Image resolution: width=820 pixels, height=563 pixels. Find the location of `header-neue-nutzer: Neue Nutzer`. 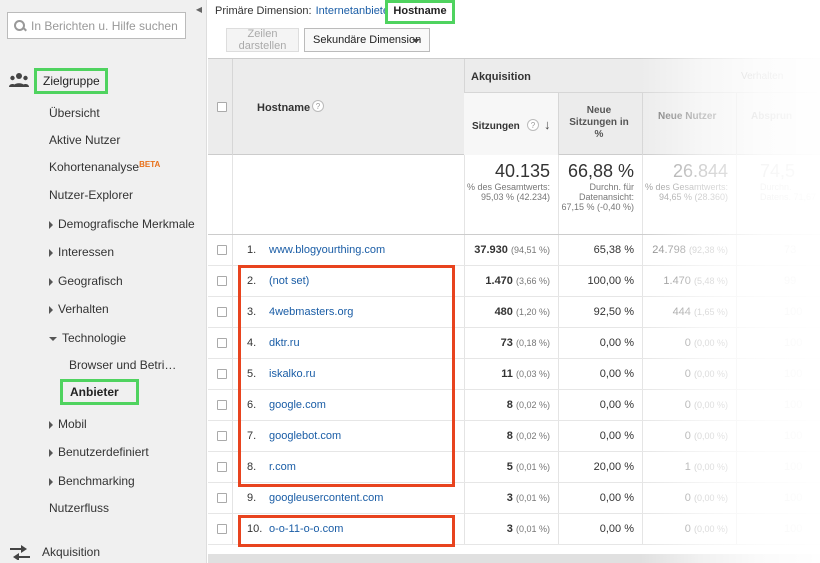

header-neue-nutzer: Neue Nutzer is located at coordinates (689, 124).